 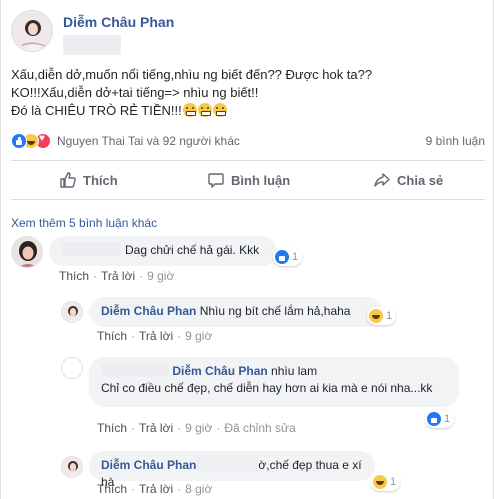 I want to click on mention-link: Diễm Châu Phan, so click(x=219, y=371).